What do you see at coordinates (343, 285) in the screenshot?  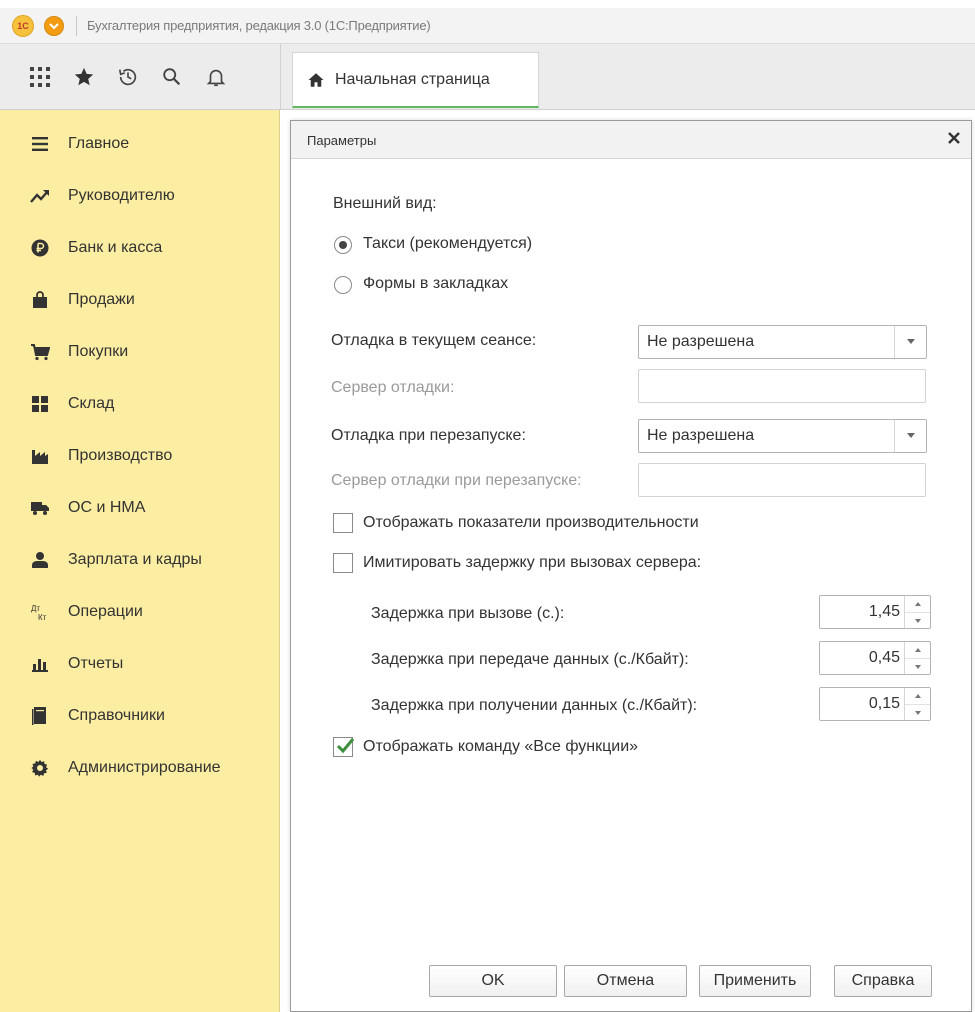 I see `radio-tabs` at bounding box center [343, 285].